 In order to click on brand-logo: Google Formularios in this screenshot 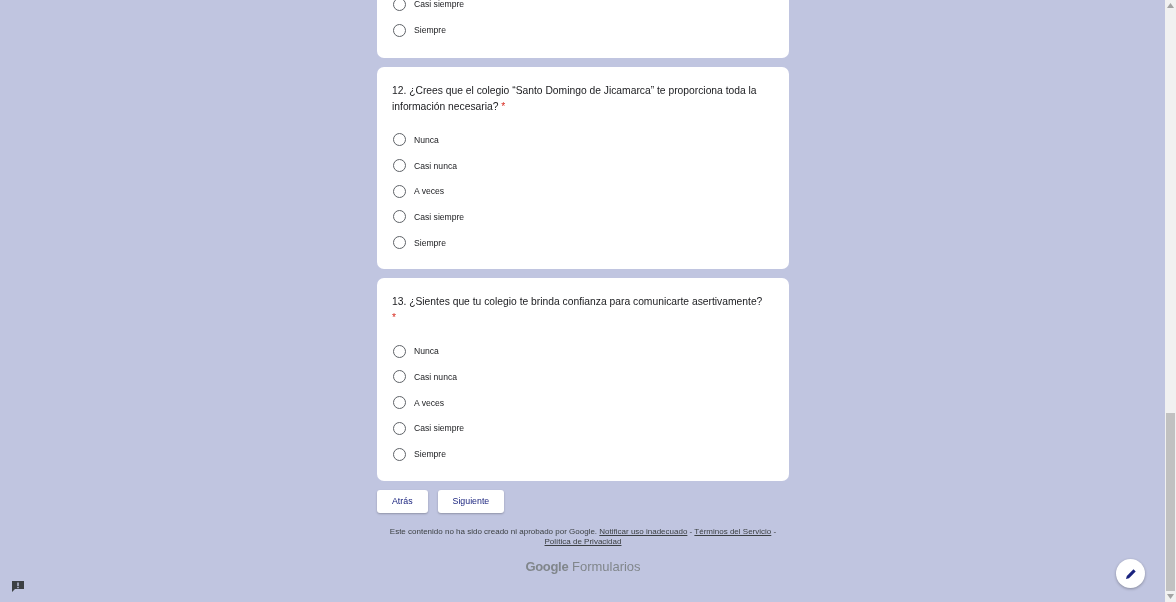, I will do `click(583, 566)`.